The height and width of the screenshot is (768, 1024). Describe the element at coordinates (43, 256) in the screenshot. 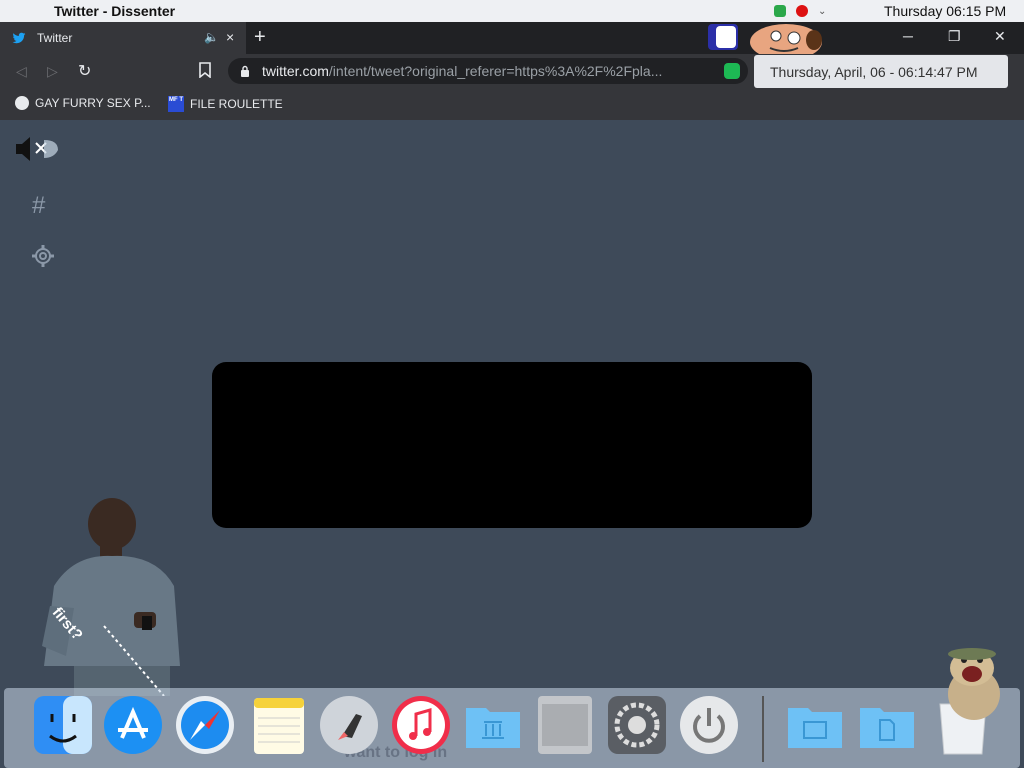

I see `settings-gear-icon` at that location.